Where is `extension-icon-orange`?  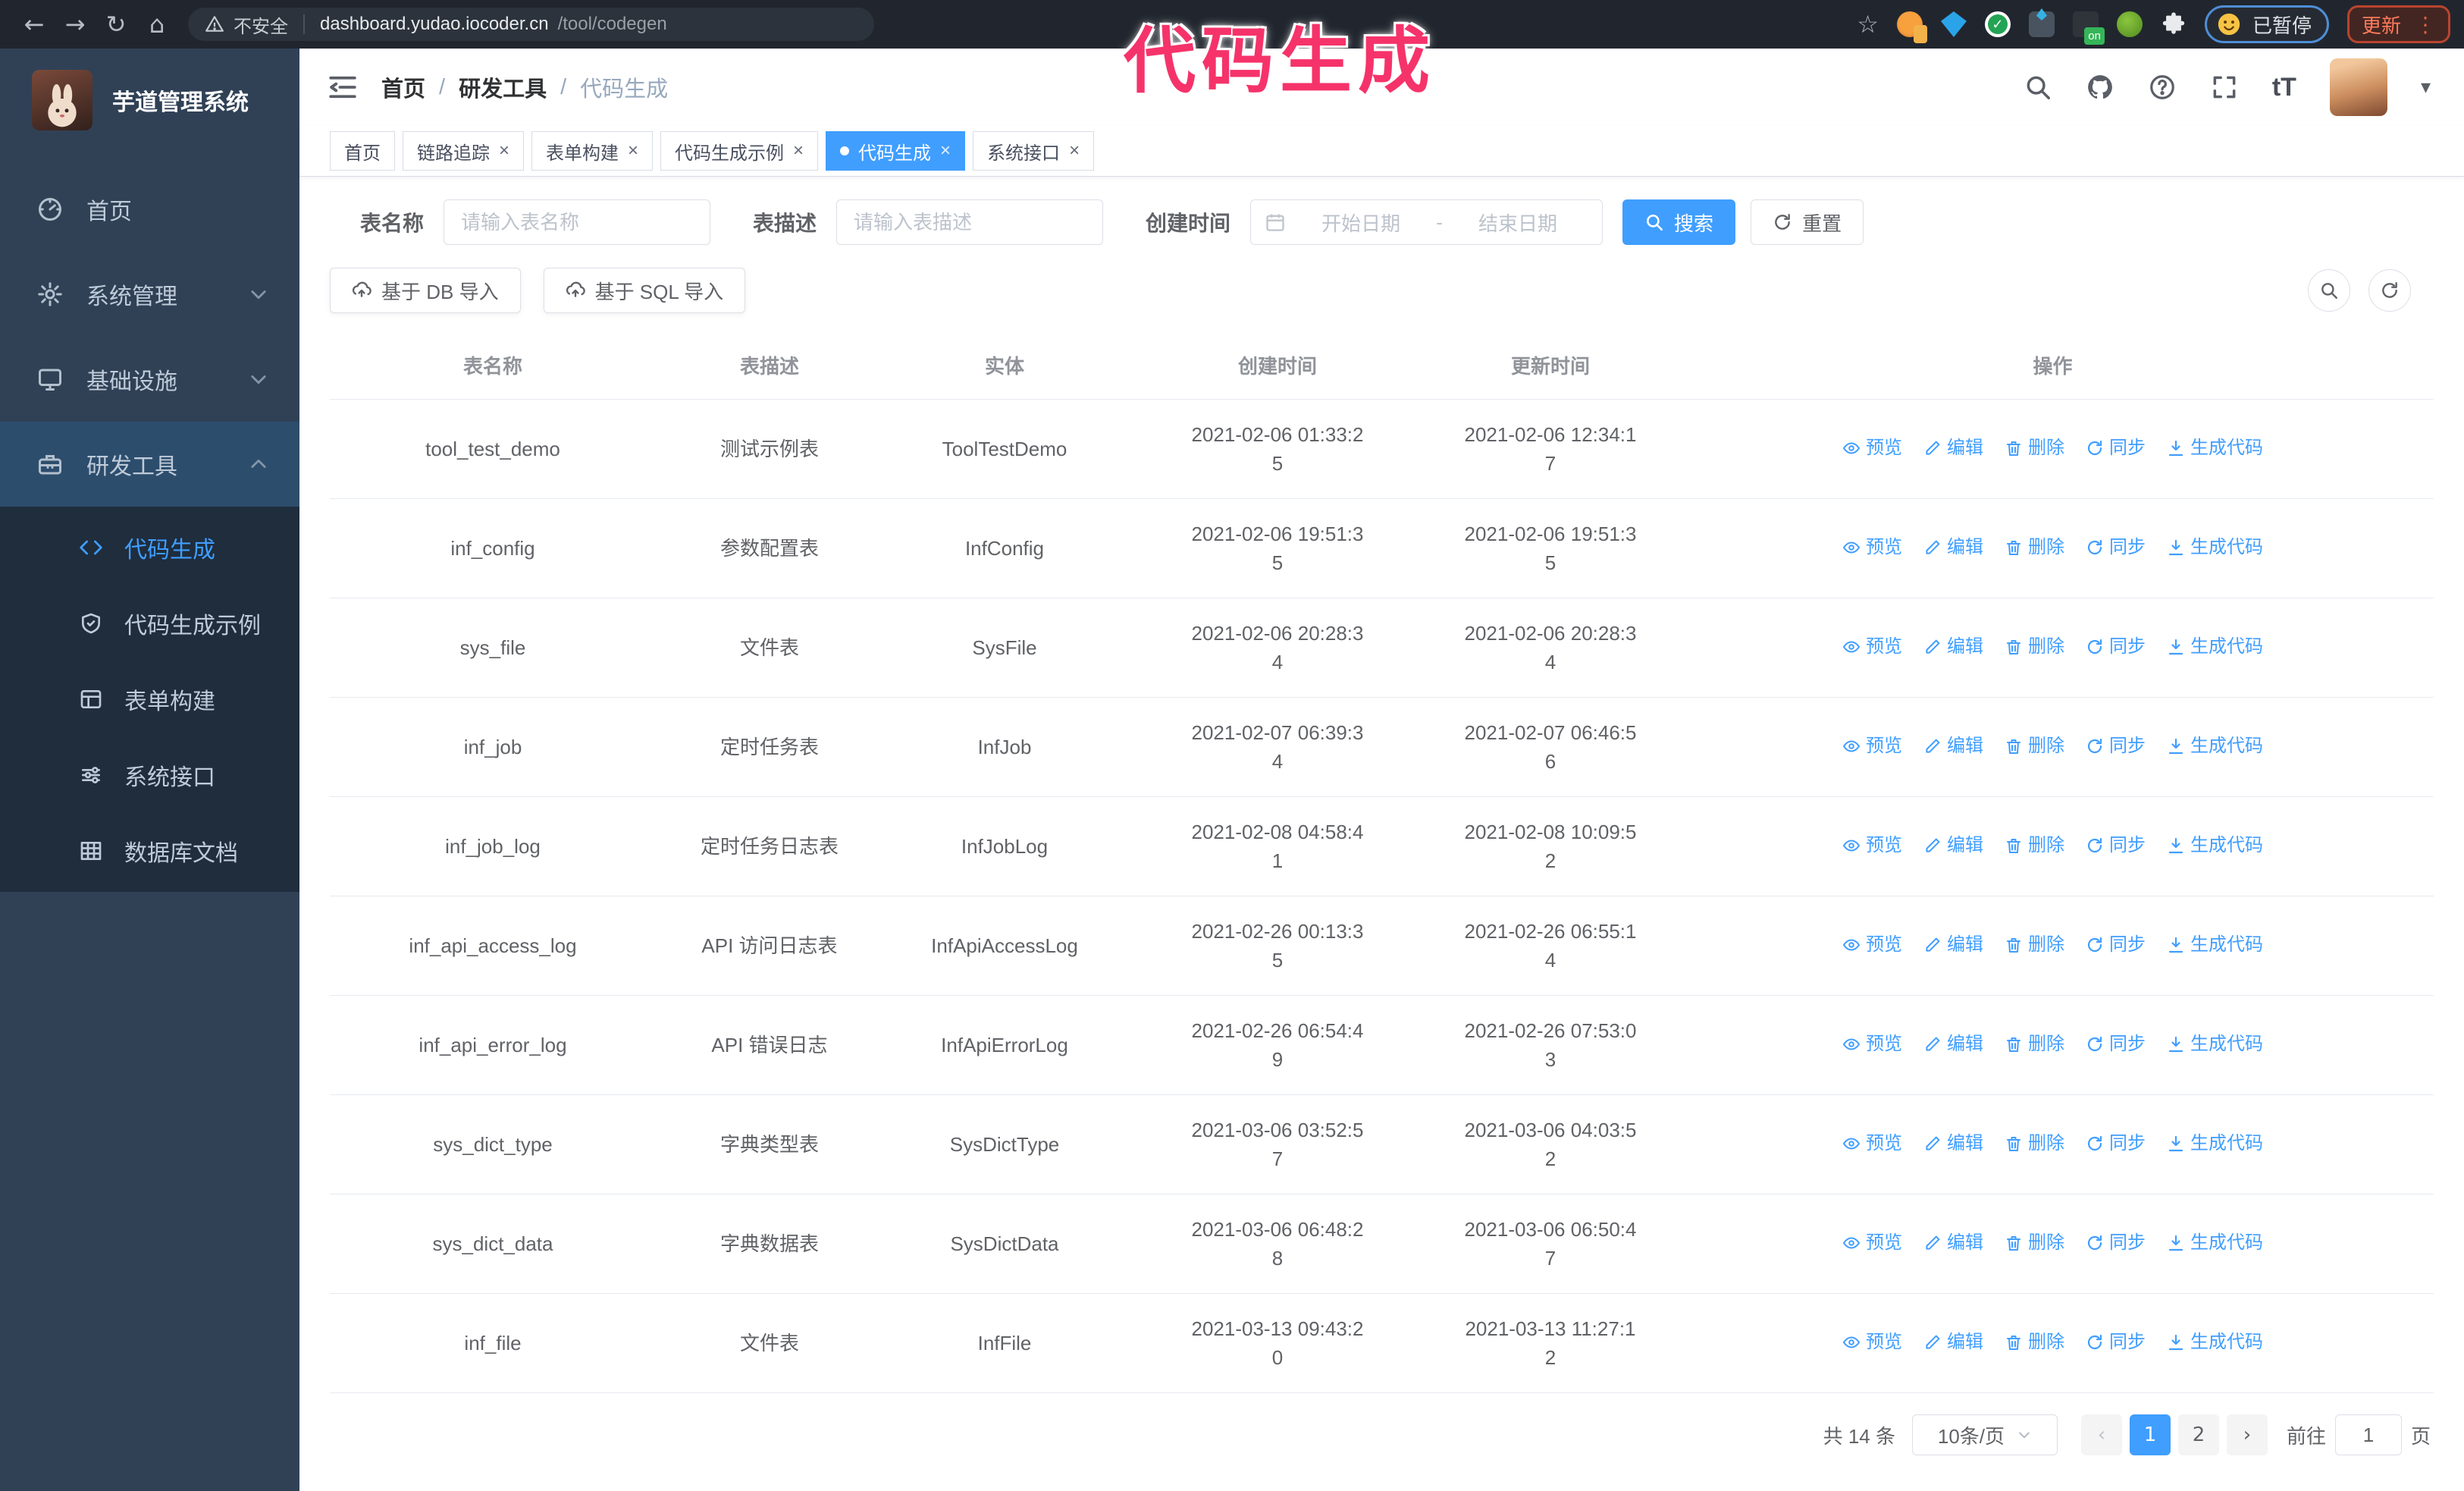
extension-icon-orange is located at coordinates (1912, 27).